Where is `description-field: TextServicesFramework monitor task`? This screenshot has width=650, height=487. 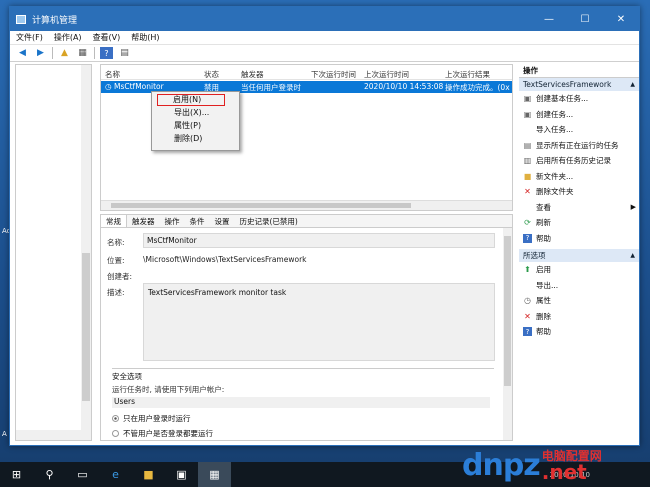 description-field: TextServicesFramework monitor task is located at coordinates (319, 322).